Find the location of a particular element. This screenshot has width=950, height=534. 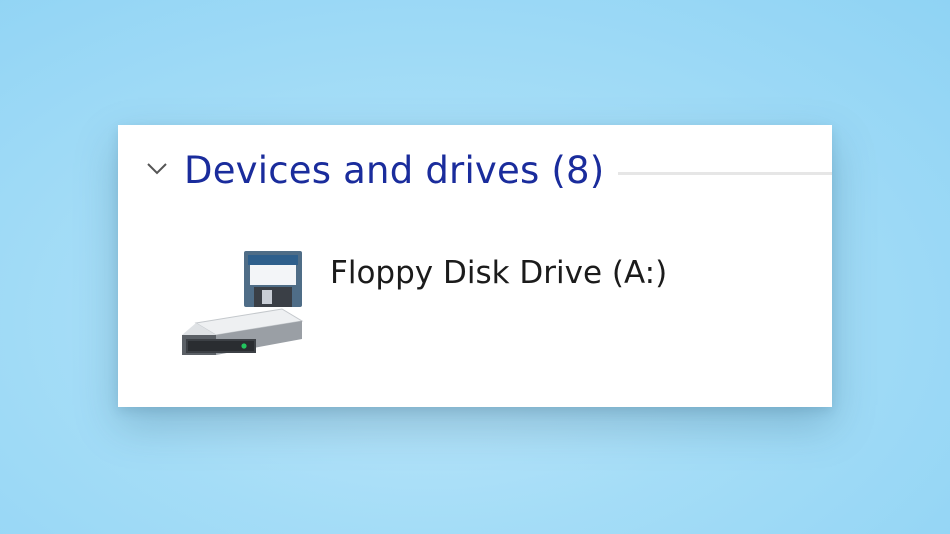

group-divider is located at coordinates (725, 173).